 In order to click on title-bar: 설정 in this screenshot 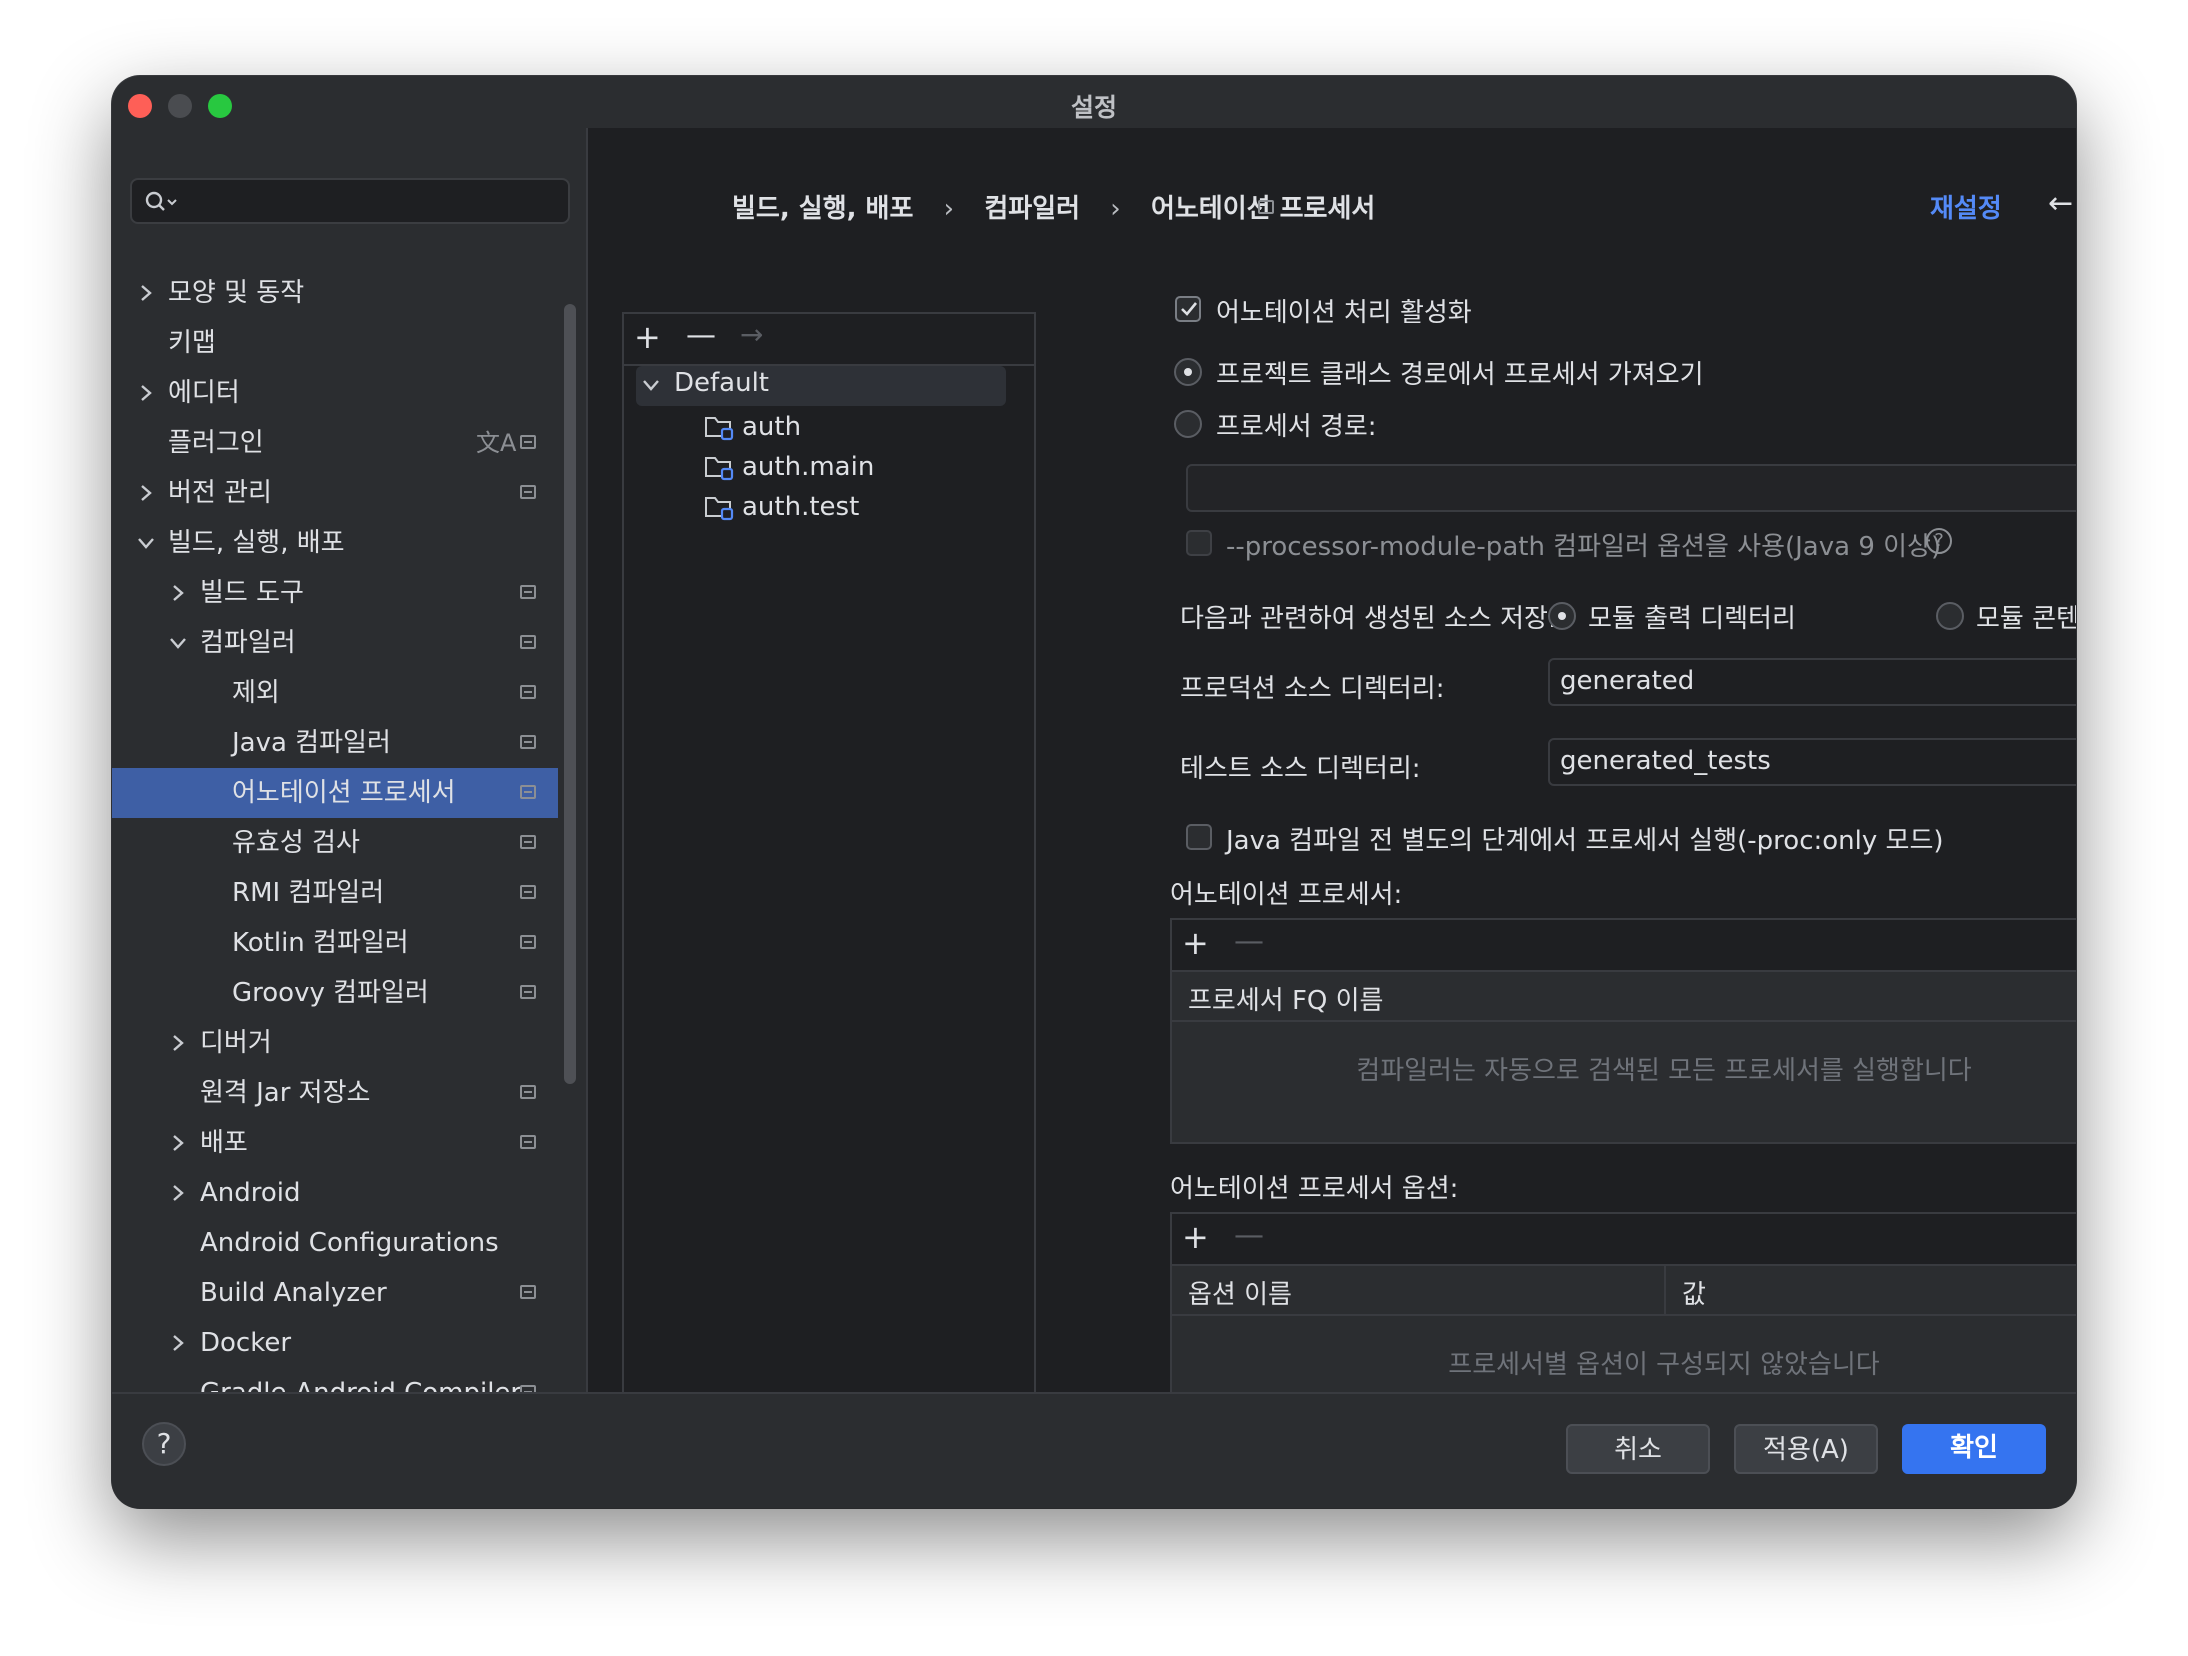, I will do `click(1094, 102)`.